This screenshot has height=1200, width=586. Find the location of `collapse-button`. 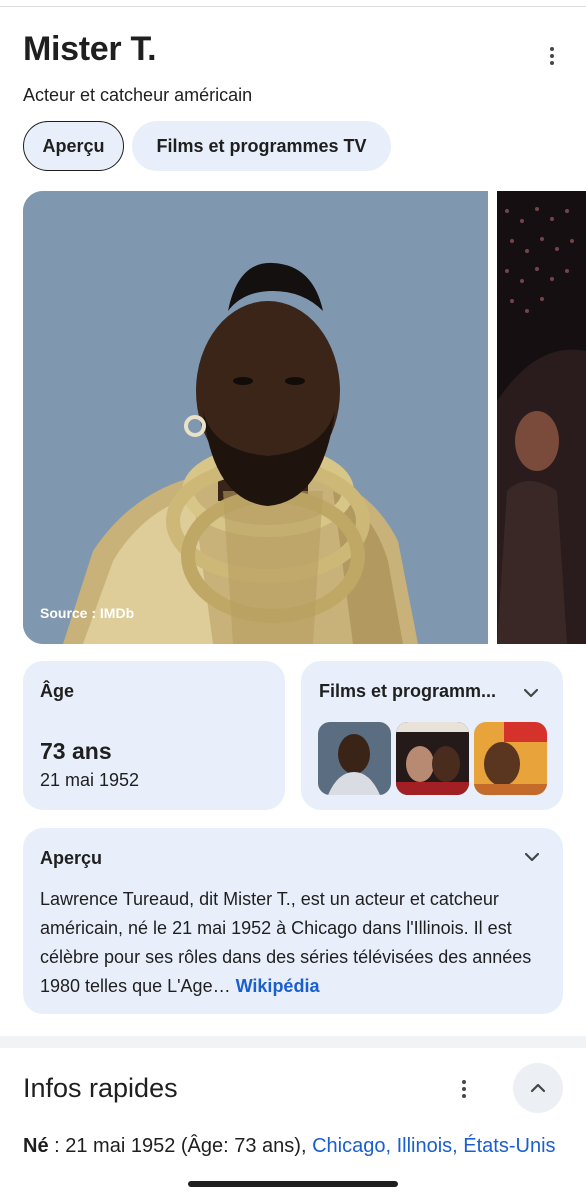

collapse-button is located at coordinates (538, 1088).